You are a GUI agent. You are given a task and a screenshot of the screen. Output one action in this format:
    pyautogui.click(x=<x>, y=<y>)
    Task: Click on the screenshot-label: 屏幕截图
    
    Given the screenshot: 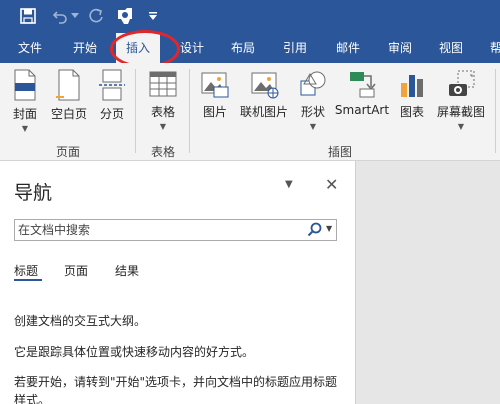 What is the action you would take?
    pyautogui.click(x=460, y=112)
    